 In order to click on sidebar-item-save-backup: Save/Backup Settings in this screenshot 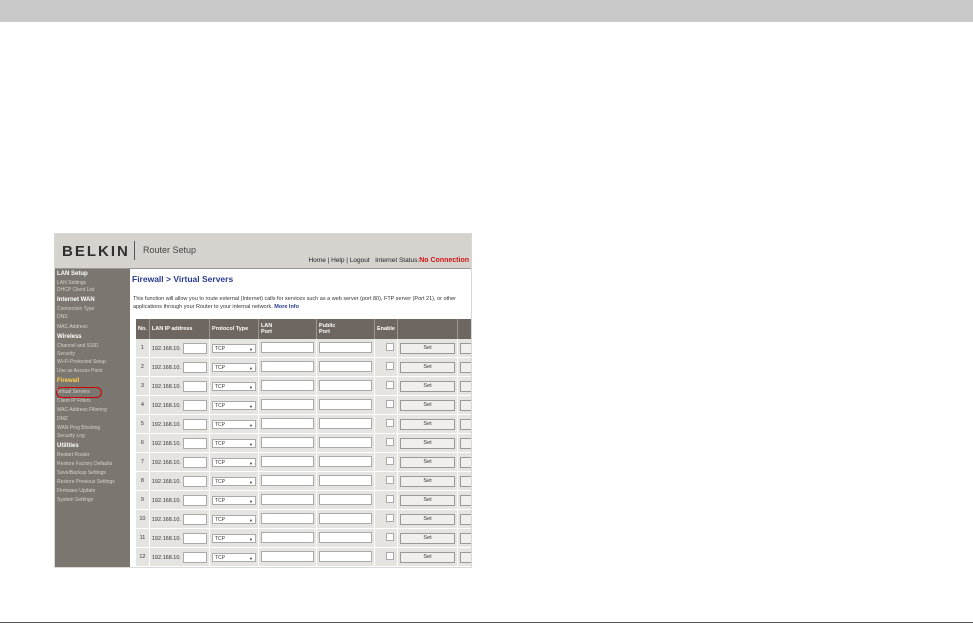, I will do `click(81, 473)`.